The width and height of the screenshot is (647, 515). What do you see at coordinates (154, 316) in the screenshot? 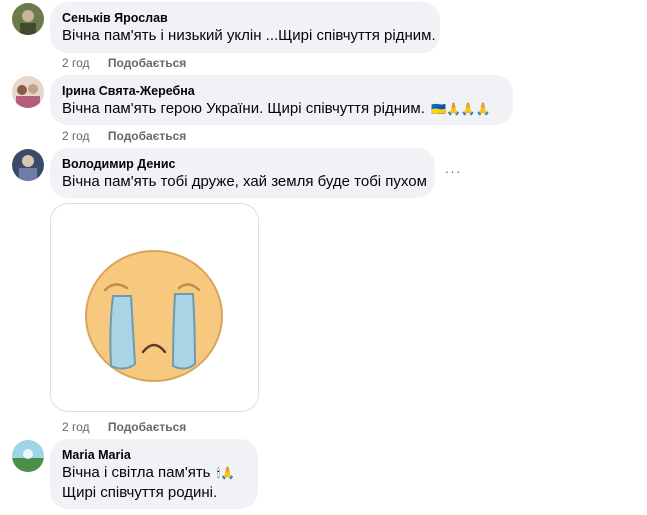
I see `crying-face-icon` at bounding box center [154, 316].